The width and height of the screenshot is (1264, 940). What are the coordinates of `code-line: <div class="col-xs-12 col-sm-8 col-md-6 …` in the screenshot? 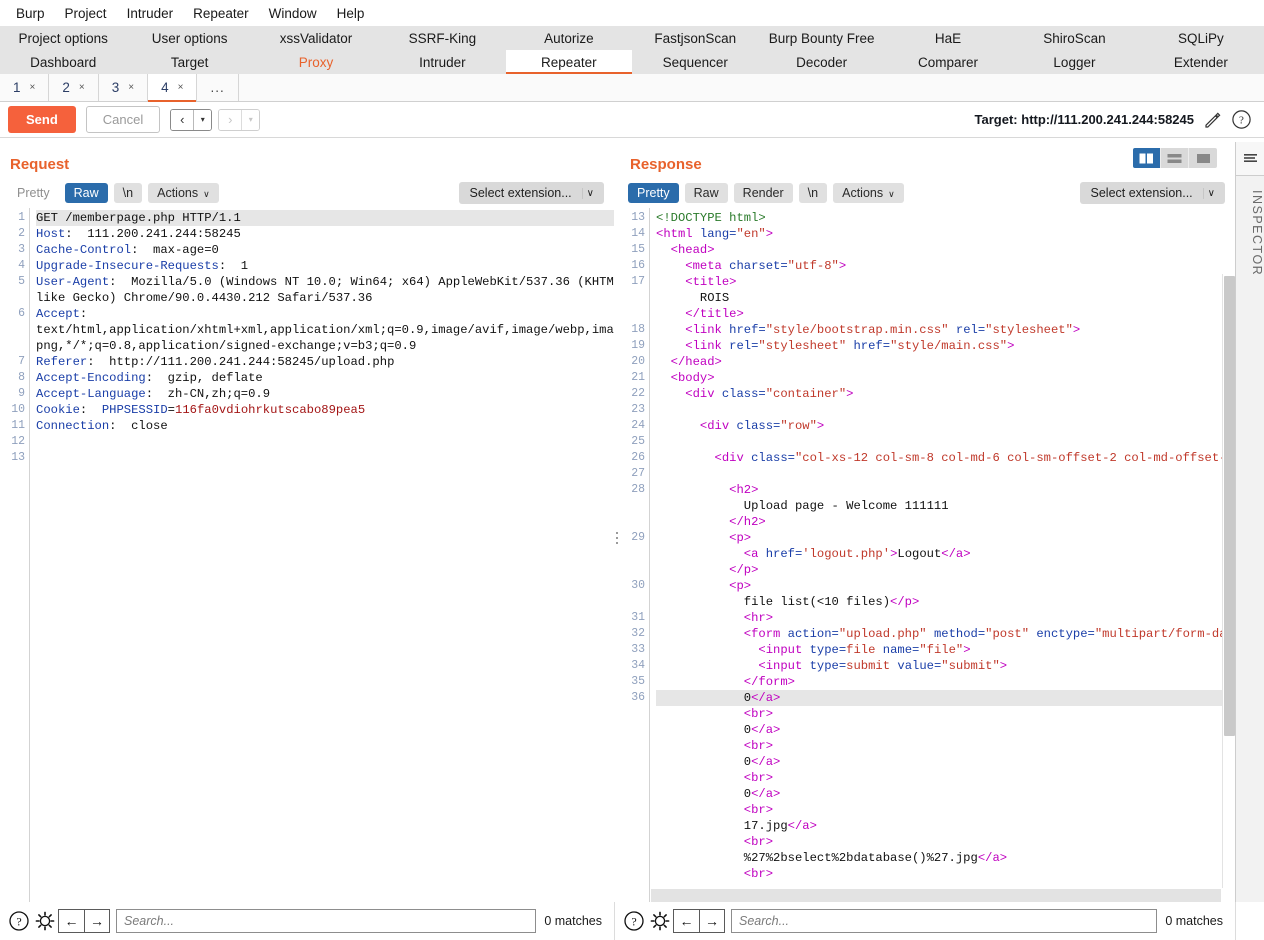 It's located at (946, 458).